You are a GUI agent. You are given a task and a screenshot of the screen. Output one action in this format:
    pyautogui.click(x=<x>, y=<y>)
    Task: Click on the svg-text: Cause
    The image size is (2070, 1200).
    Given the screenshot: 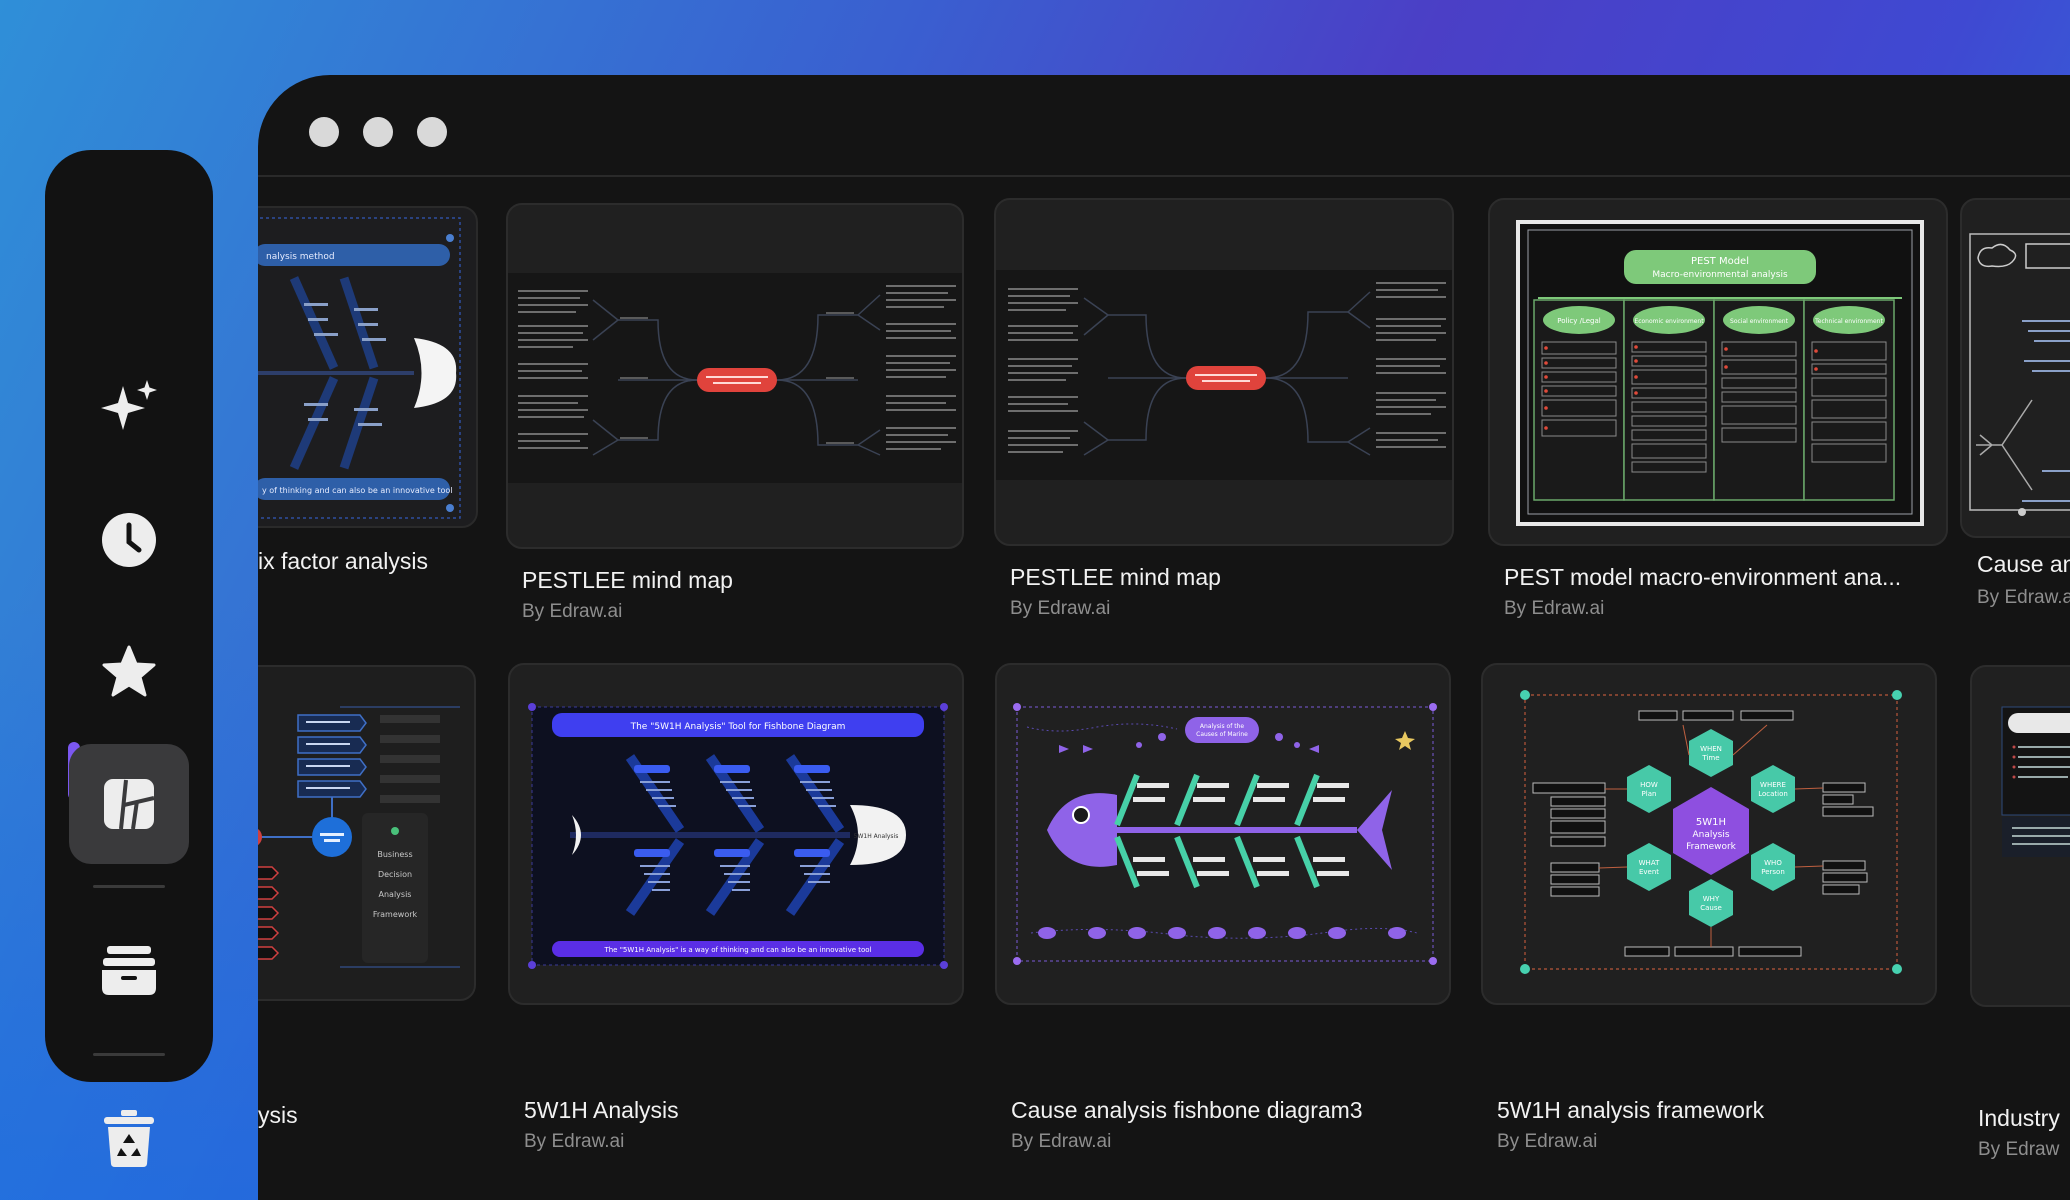 What is the action you would take?
    pyautogui.click(x=1711, y=908)
    